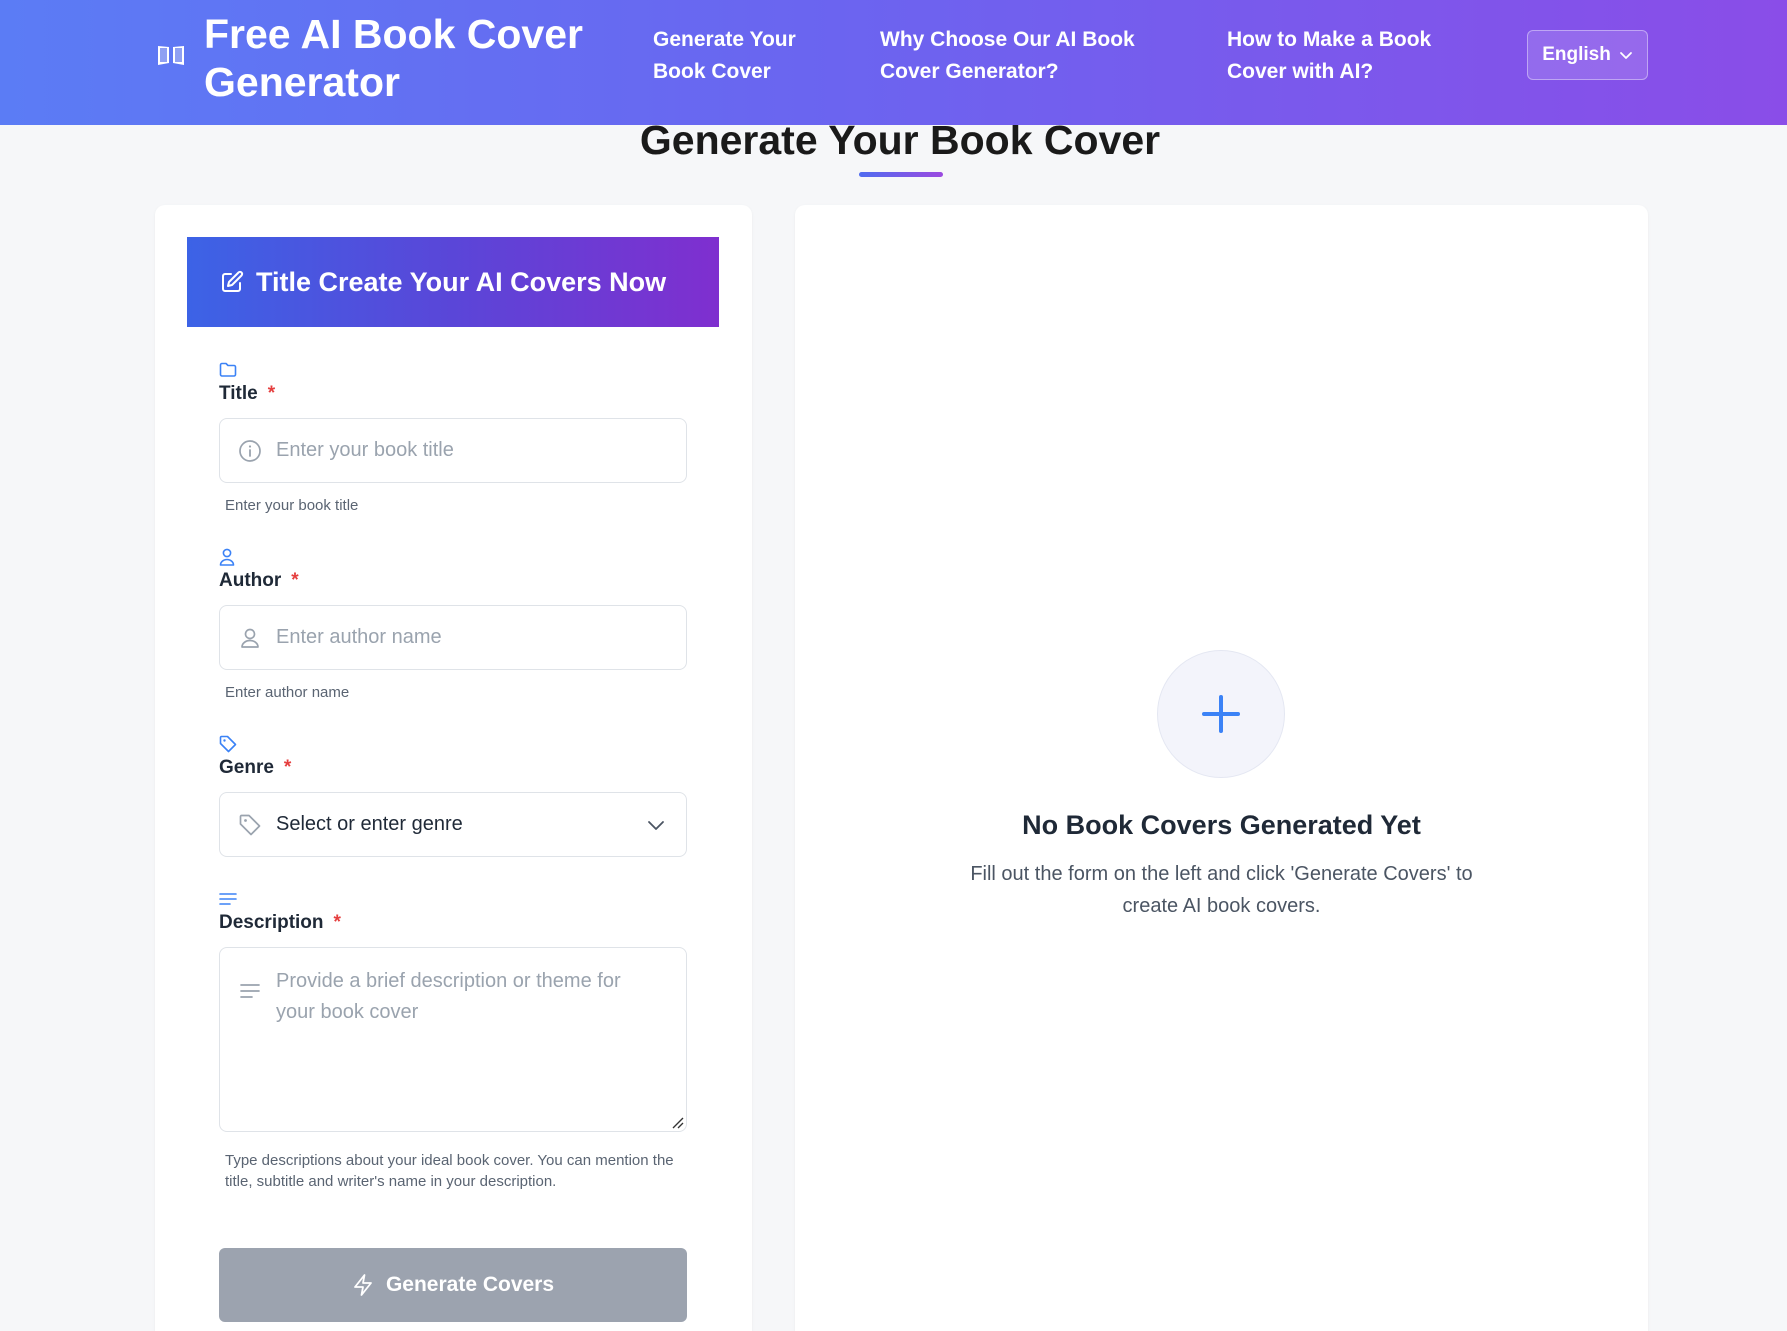 The image size is (1787, 1331). What do you see at coordinates (1576, 54) in the screenshot?
I see `language-label: English` at bounding box center [1576, 54].